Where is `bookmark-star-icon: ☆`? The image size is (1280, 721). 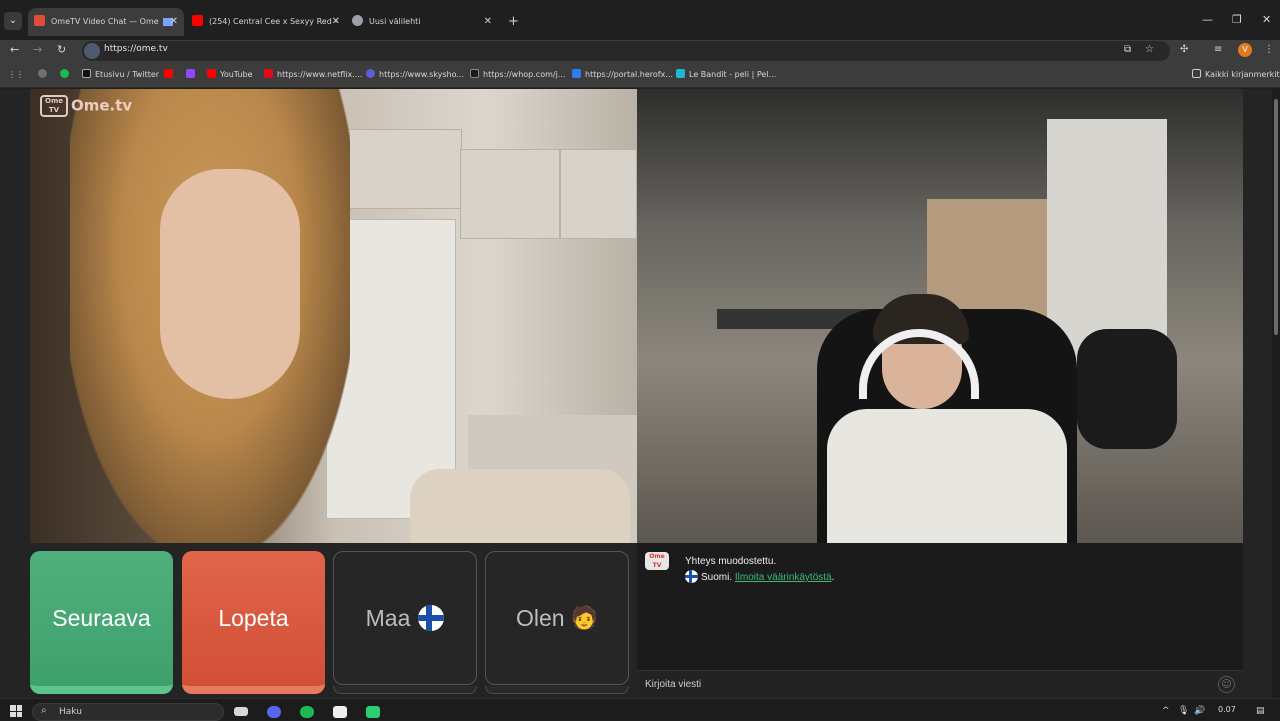
bookmark-star-icon: ☆ is located at coordinates (1149, 49).